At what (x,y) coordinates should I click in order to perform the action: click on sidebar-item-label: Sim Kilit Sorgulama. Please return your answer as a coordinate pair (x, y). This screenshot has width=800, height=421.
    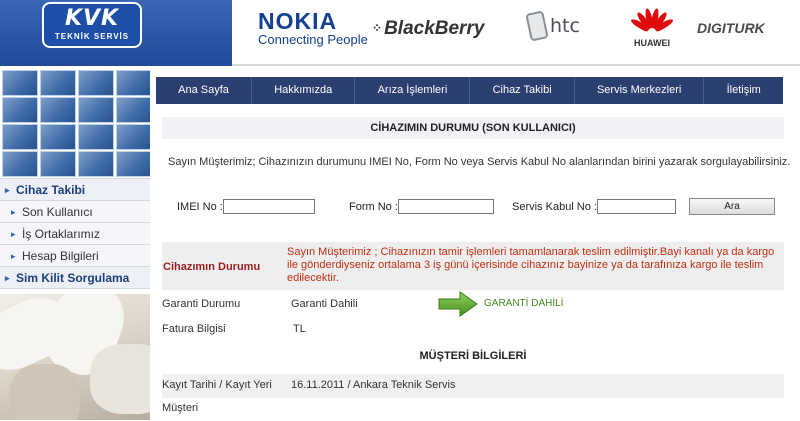
    Looking at the image, I should click on (73, 278).